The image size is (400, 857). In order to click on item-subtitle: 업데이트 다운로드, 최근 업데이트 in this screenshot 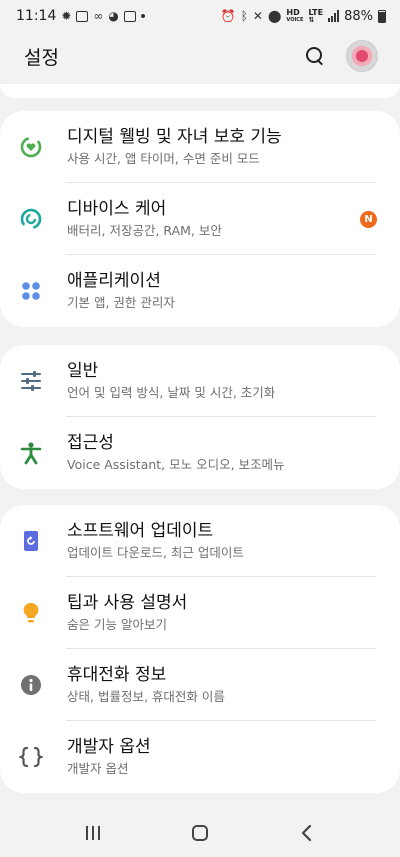, I will do `click(155, 552)`.